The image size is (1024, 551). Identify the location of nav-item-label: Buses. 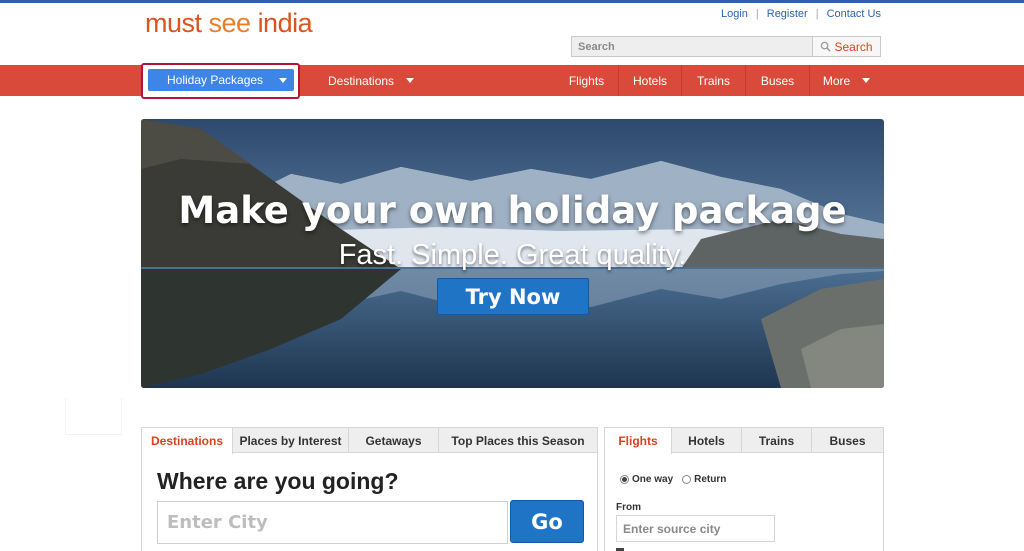
(777, 80).